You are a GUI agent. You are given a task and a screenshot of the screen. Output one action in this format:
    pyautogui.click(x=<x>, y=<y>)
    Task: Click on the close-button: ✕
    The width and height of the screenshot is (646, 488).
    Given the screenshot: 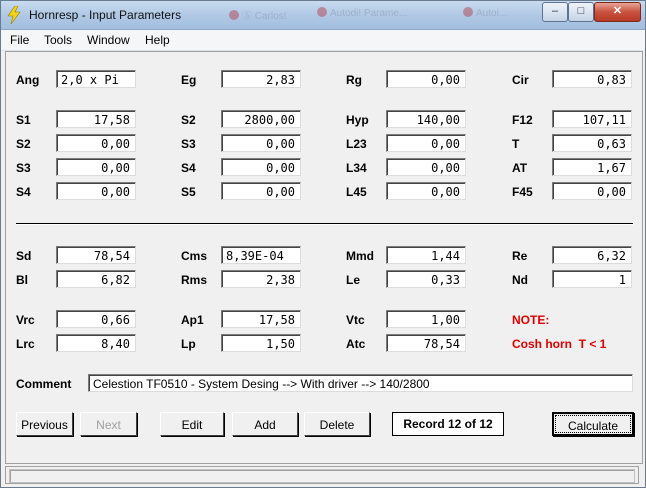 What is the action you would take?
    pyautogui.click(x=617, y=12)
    